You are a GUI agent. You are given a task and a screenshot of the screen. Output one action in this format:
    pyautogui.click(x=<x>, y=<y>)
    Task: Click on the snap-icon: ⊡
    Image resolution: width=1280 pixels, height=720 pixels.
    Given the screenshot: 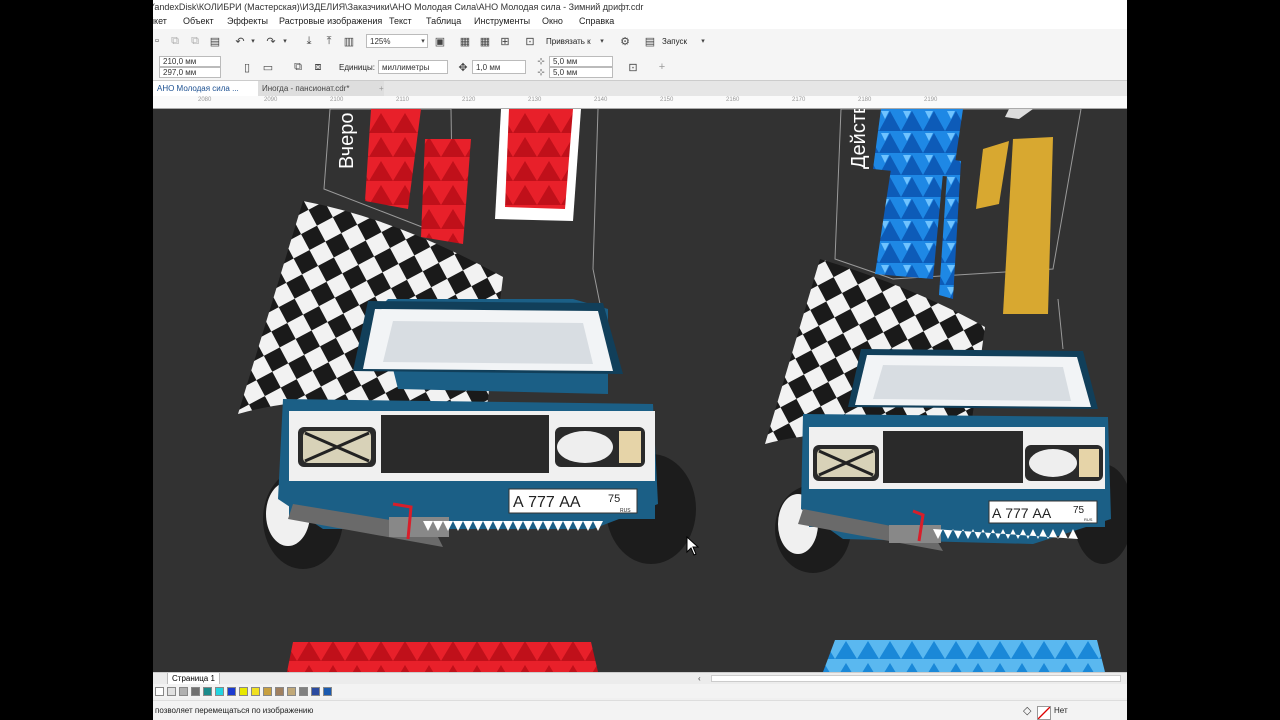 What is the action you would take?
    pyautogui.click(x=530, y=41)
    